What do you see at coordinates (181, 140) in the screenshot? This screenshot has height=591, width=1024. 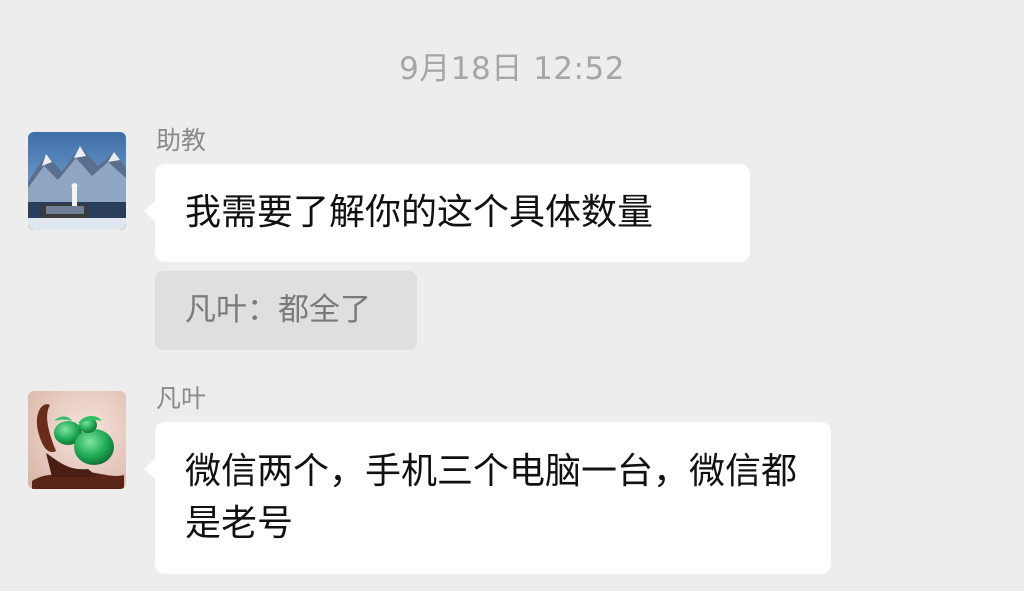 I see `sender-name: 助教` at bounding box center [181, 140].